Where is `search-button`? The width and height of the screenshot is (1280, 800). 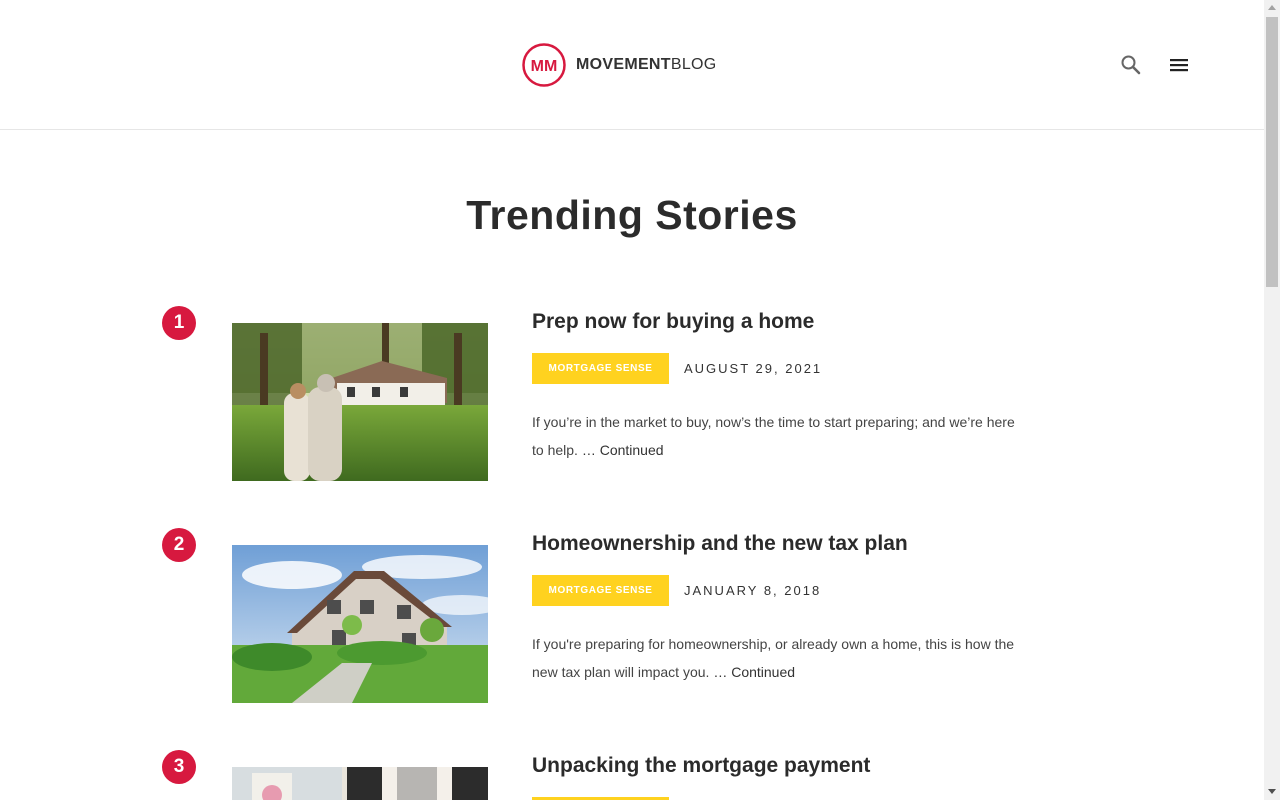 search-button is located at coordinates (1131, 65).